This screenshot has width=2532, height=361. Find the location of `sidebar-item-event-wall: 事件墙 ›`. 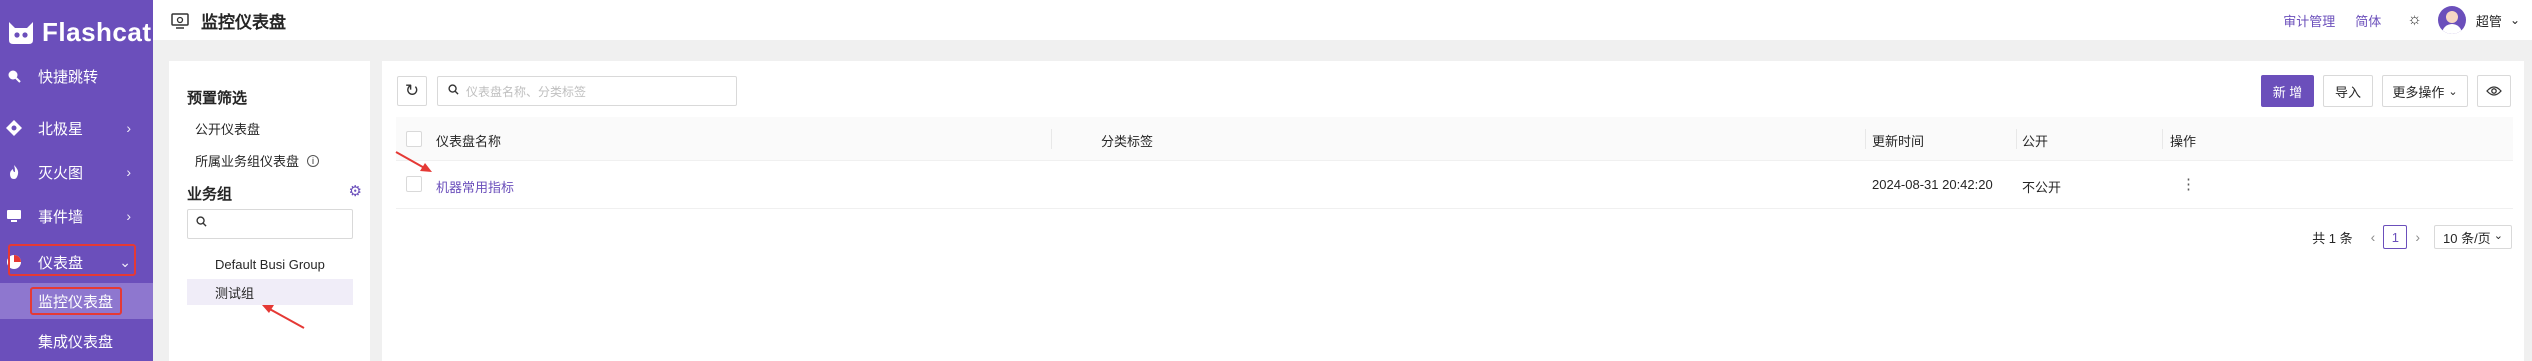

sidebar-item-event-wall: 事件墙 › is located at coordinates (76, 216).